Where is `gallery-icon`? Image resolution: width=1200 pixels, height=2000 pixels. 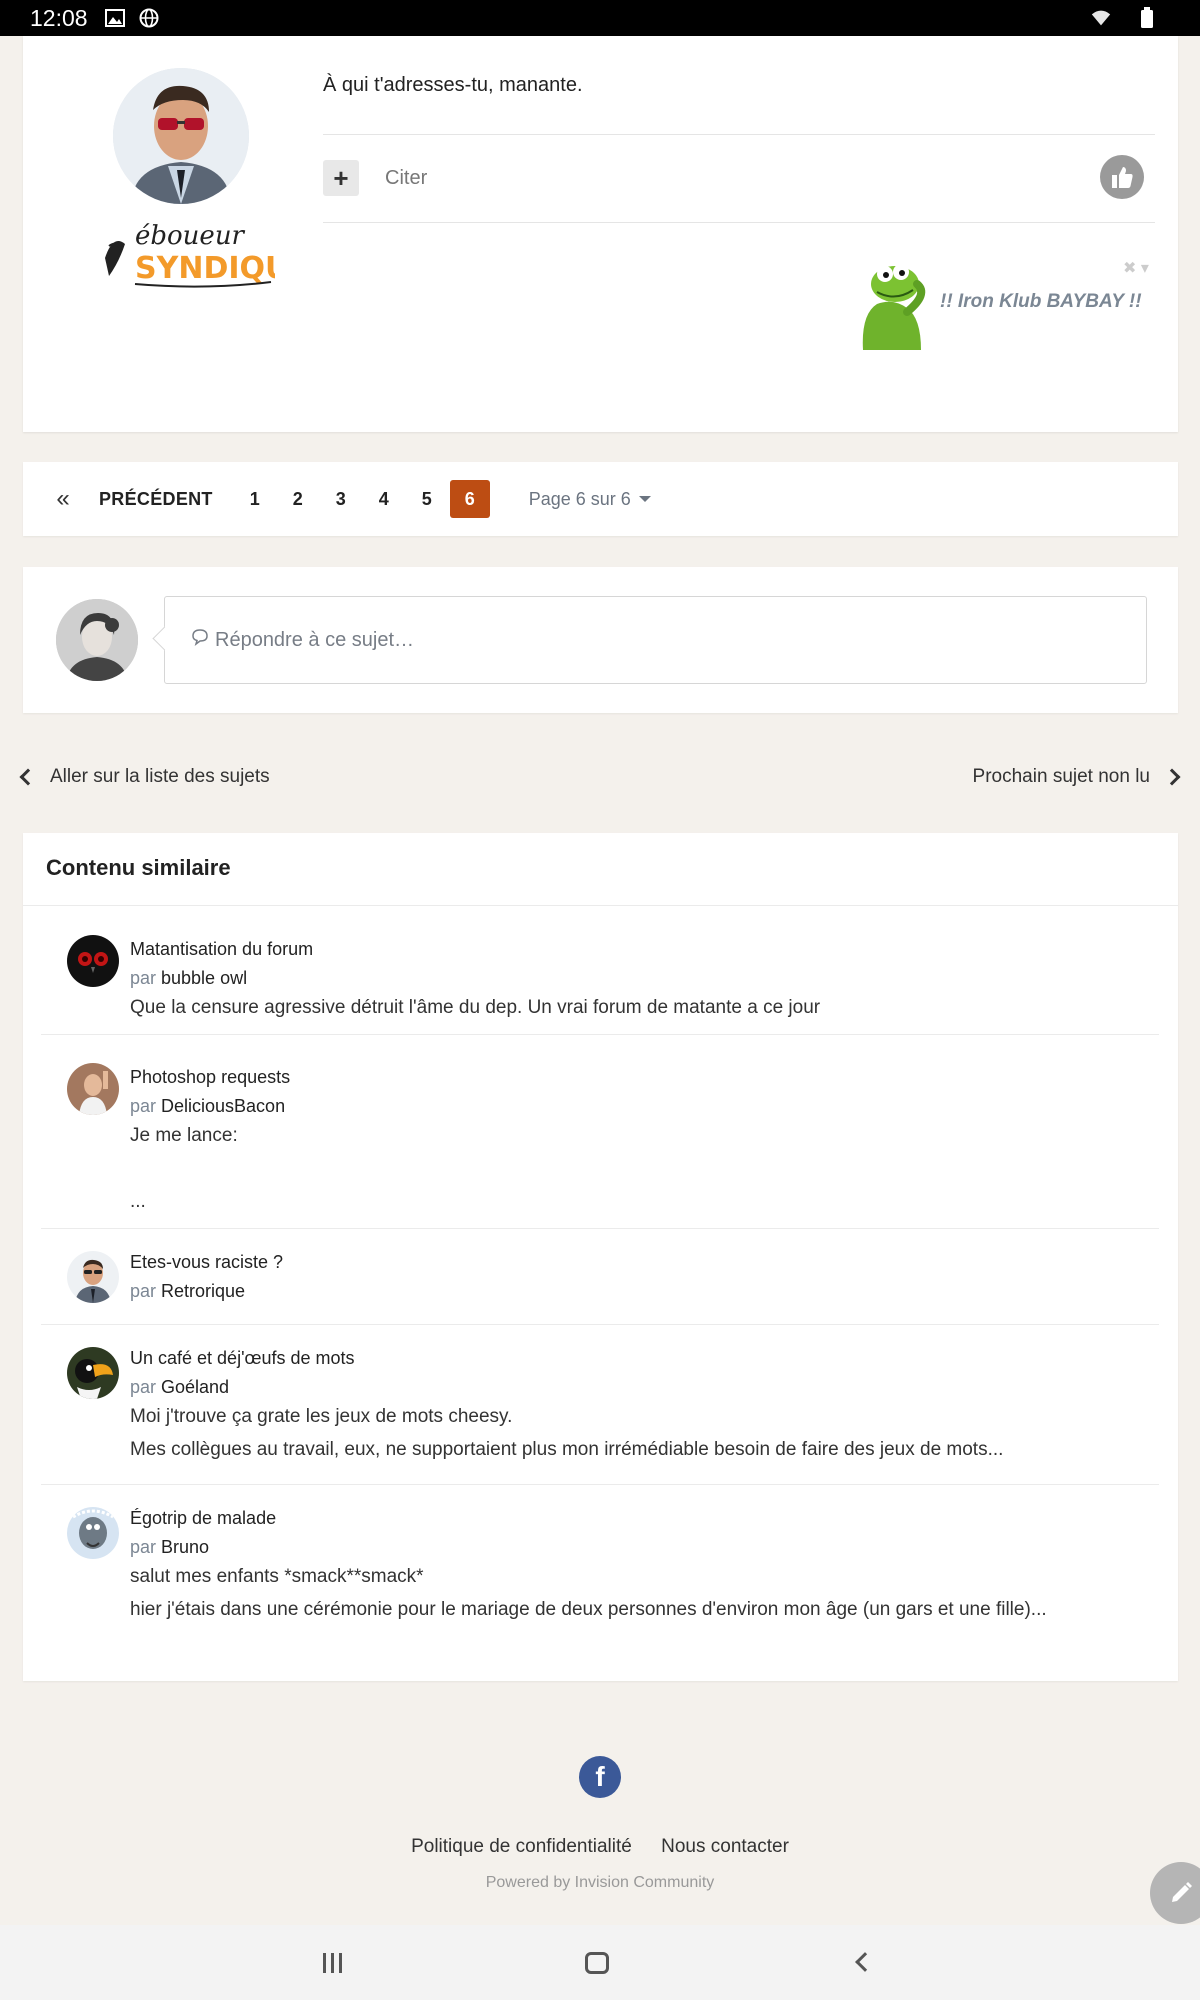 gallery-icon is located at coordinates (115, 18).